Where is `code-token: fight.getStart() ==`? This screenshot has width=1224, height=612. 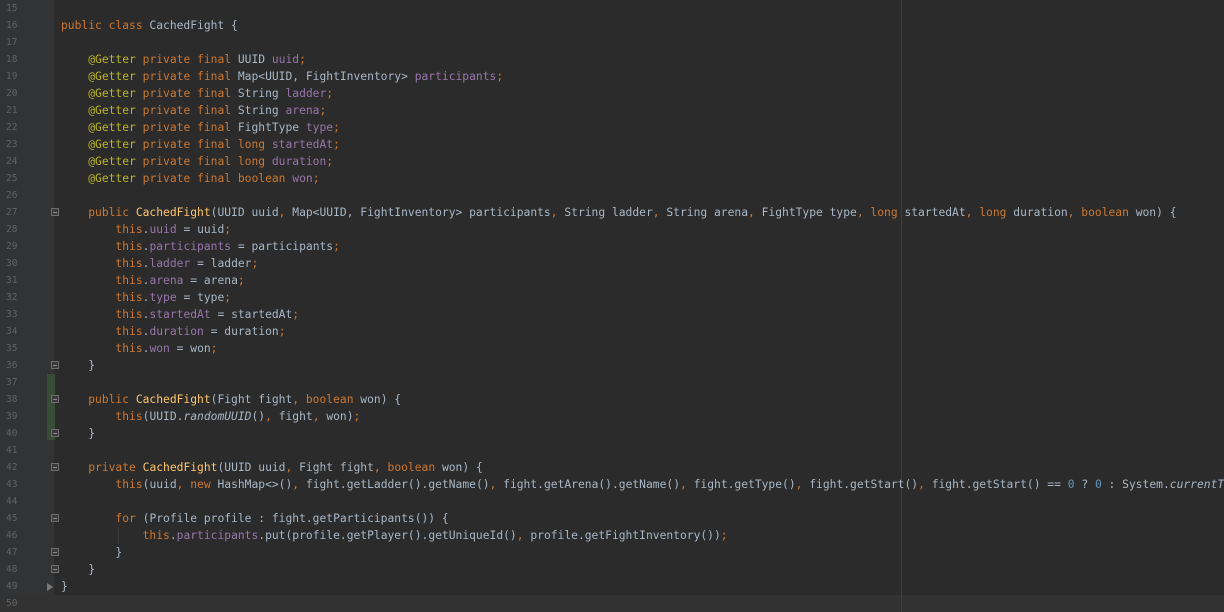
code-token: fight.getStart() == is located at coordinates (999, 484).